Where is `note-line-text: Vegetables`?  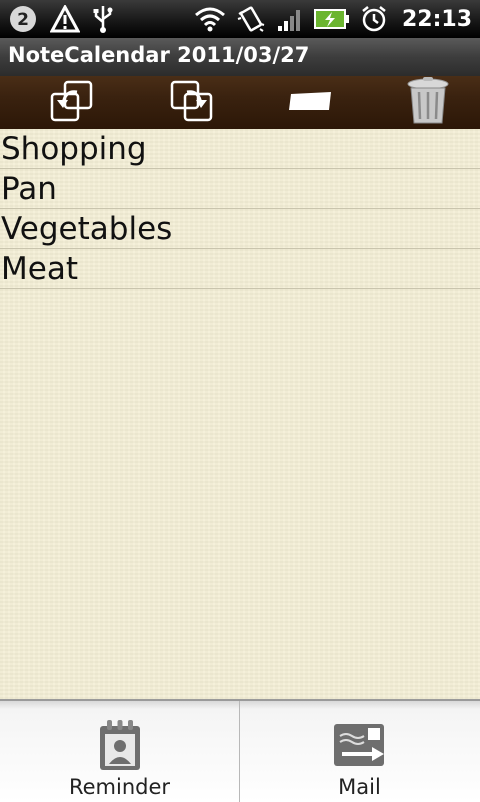 note-line-text: Vegetables is located at coordinates (87, 229).